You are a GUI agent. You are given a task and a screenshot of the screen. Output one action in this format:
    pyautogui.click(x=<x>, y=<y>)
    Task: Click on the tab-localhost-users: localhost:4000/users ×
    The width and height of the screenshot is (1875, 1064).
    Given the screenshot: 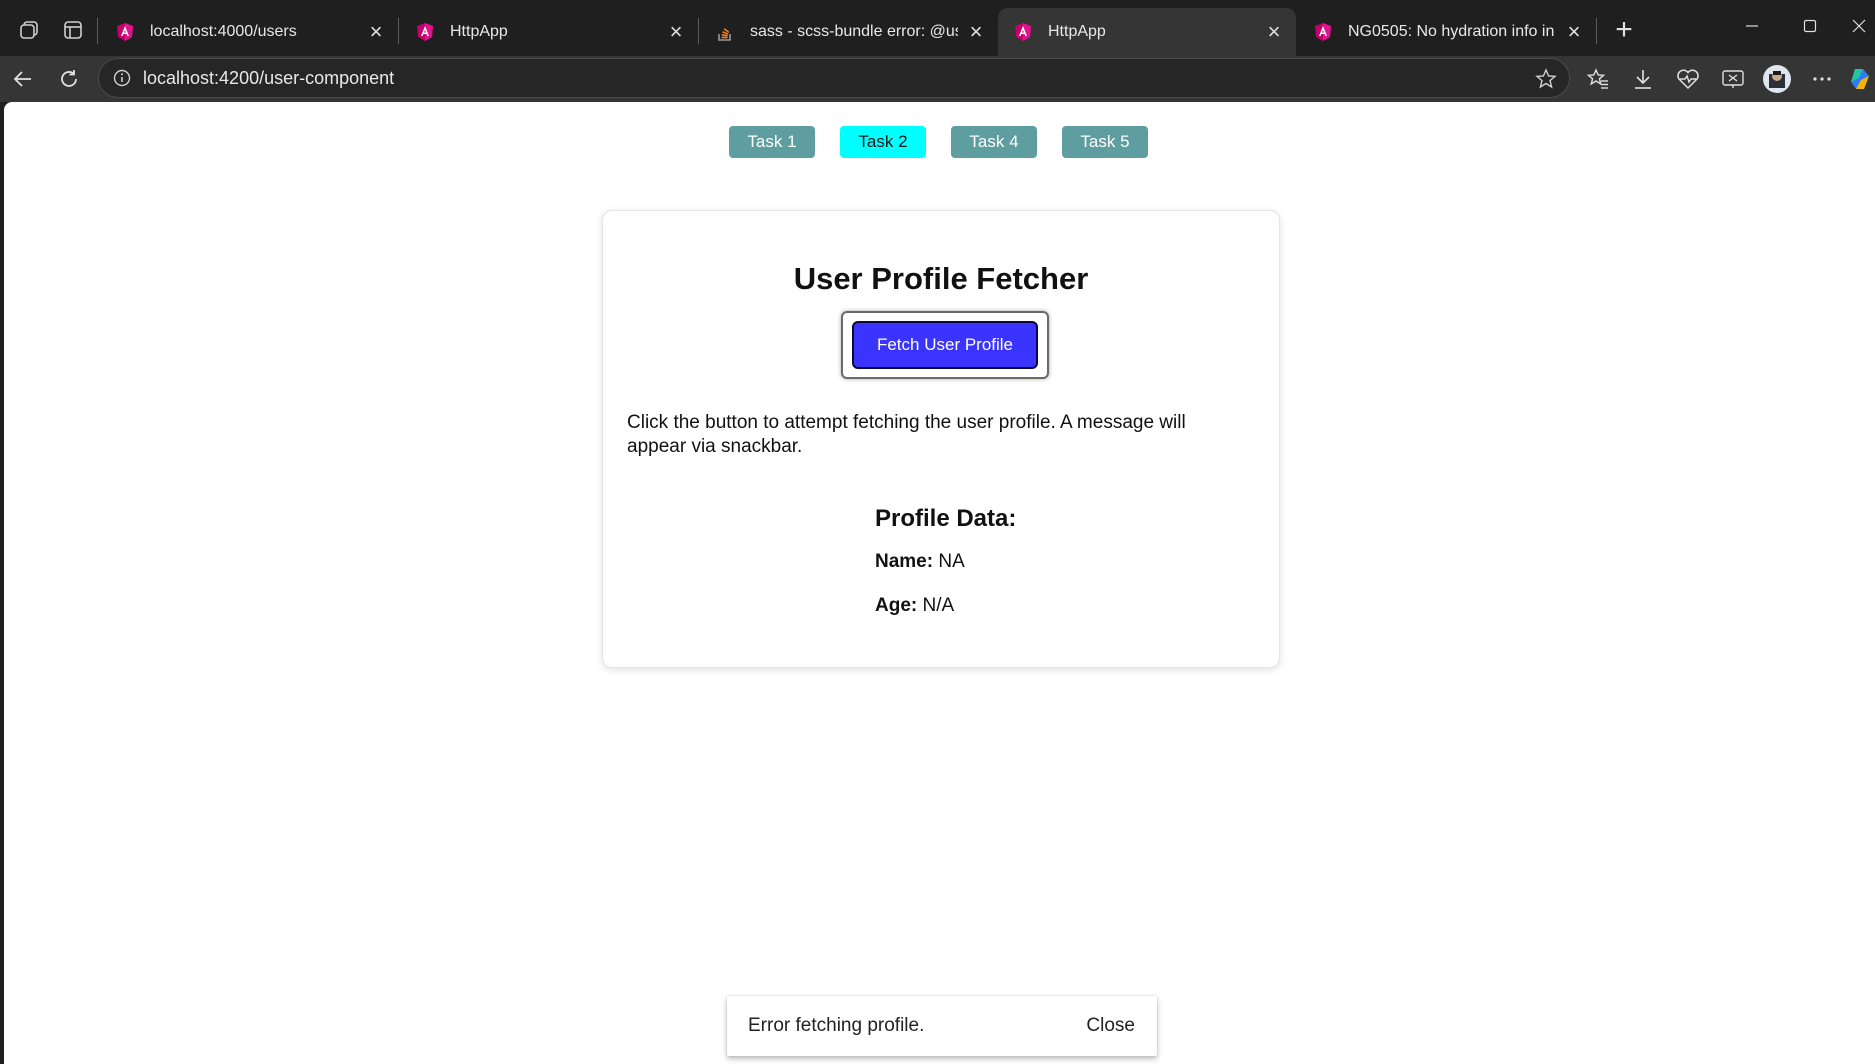 What is the action you would take?
    pyautogui.click(x=249, y=32)
    